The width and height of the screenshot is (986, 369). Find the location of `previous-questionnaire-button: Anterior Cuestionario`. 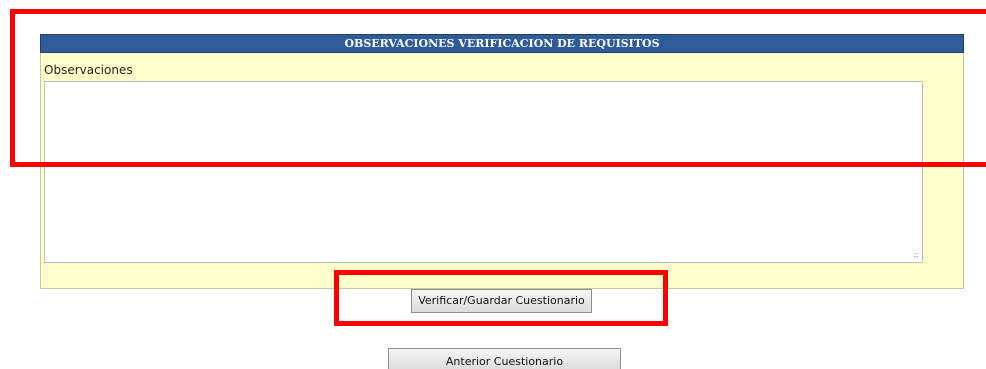

previous-questionnaire-button: Anterior Cuestionario is located at coordinates (504, 358).